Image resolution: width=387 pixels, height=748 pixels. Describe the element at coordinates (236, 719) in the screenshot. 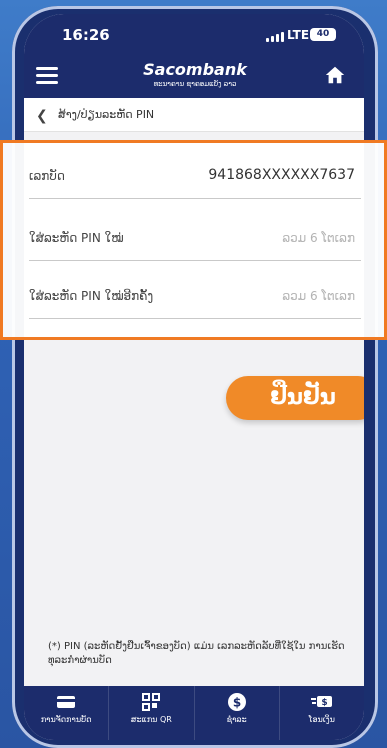

I see `tab-label: ຊຳລະ` at that location.